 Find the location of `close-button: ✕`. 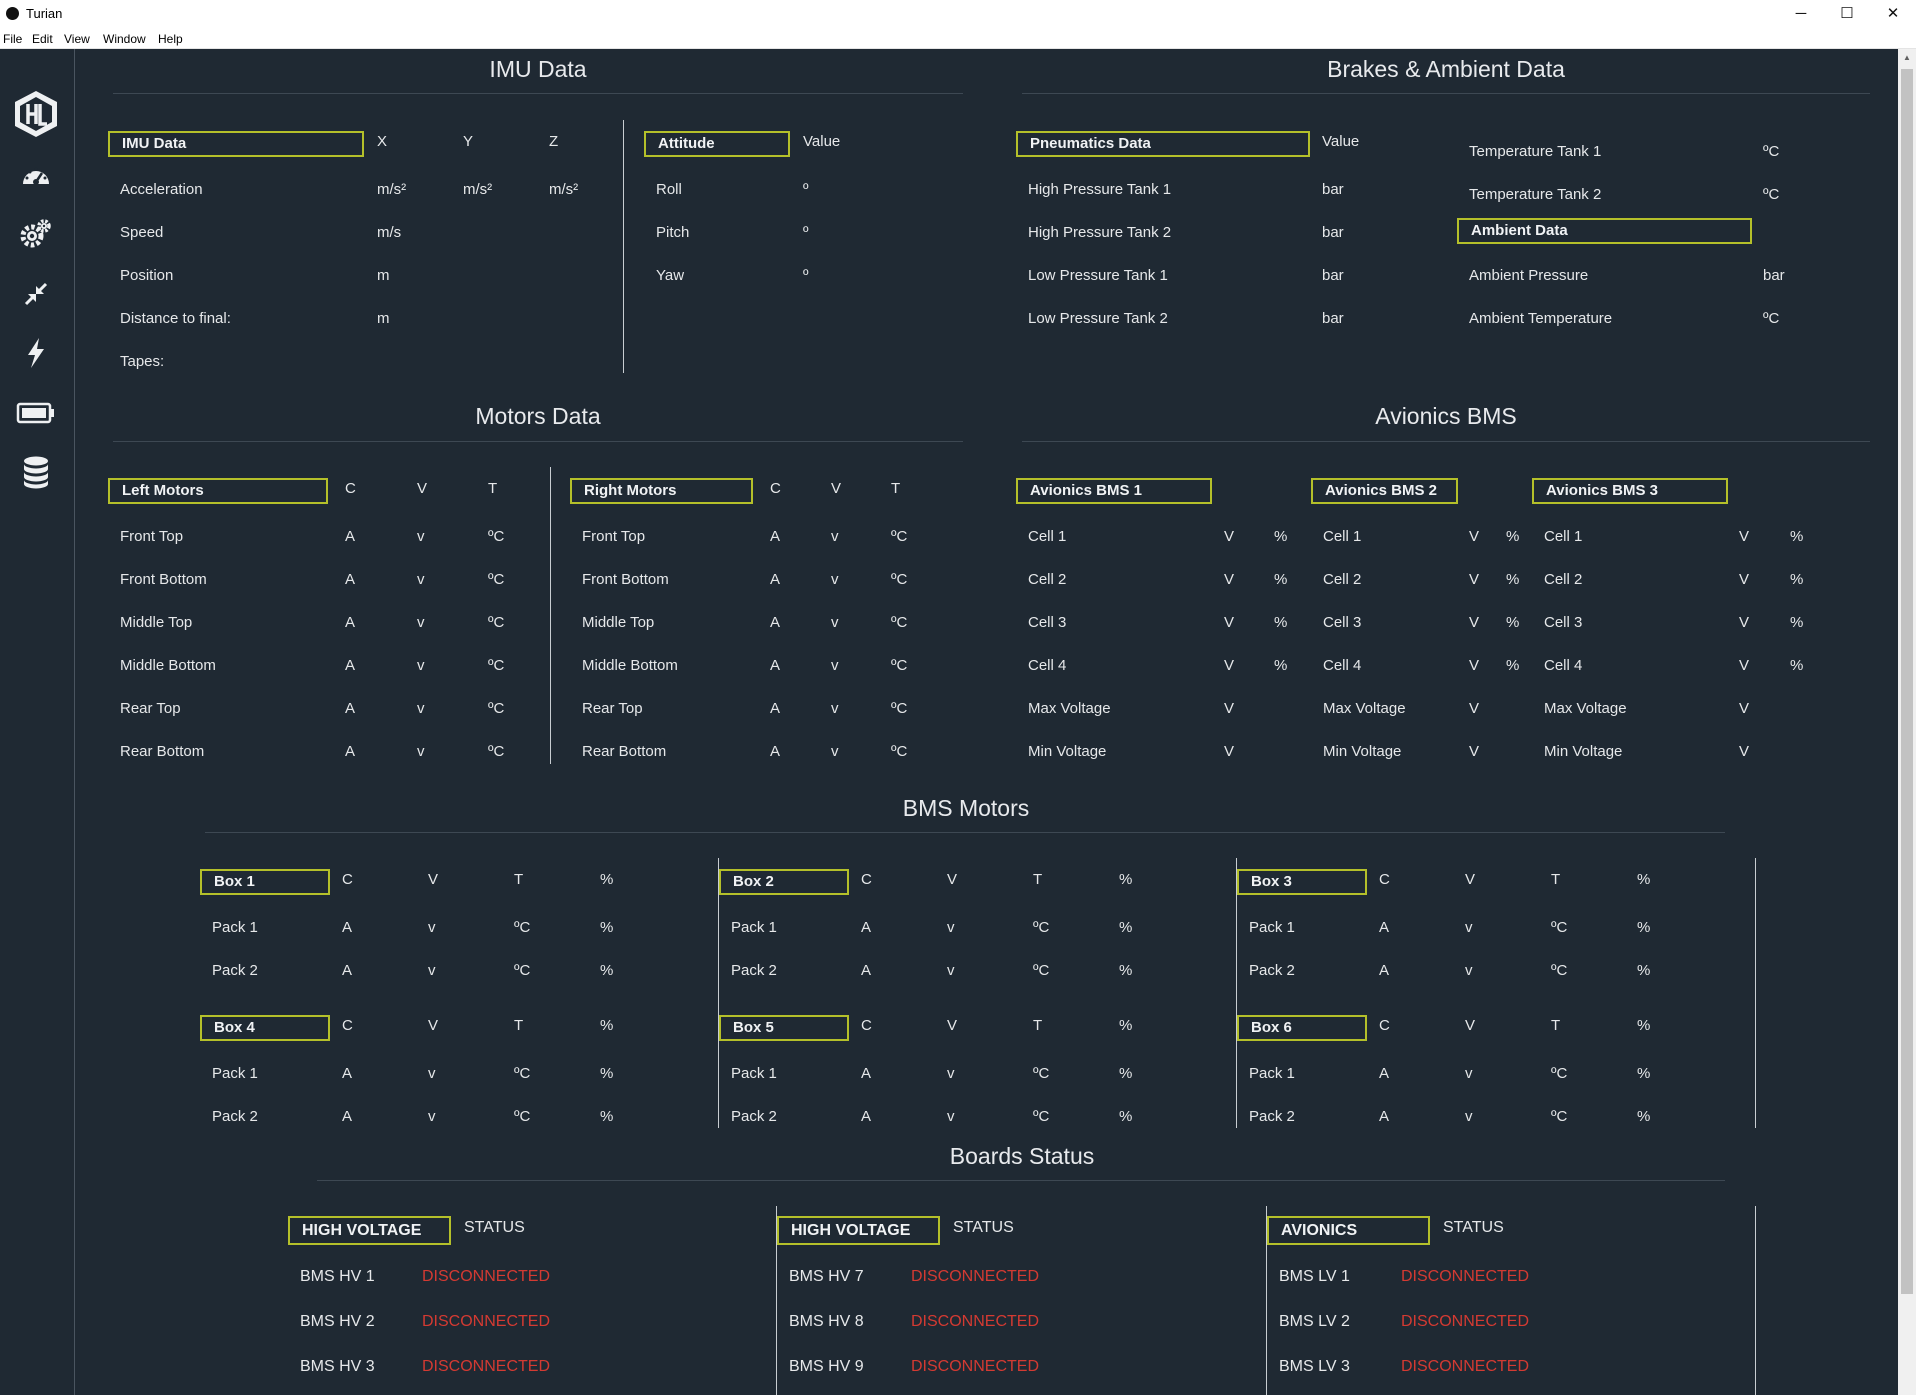

close-button: ✕ is located at coordinates (1893, 14).